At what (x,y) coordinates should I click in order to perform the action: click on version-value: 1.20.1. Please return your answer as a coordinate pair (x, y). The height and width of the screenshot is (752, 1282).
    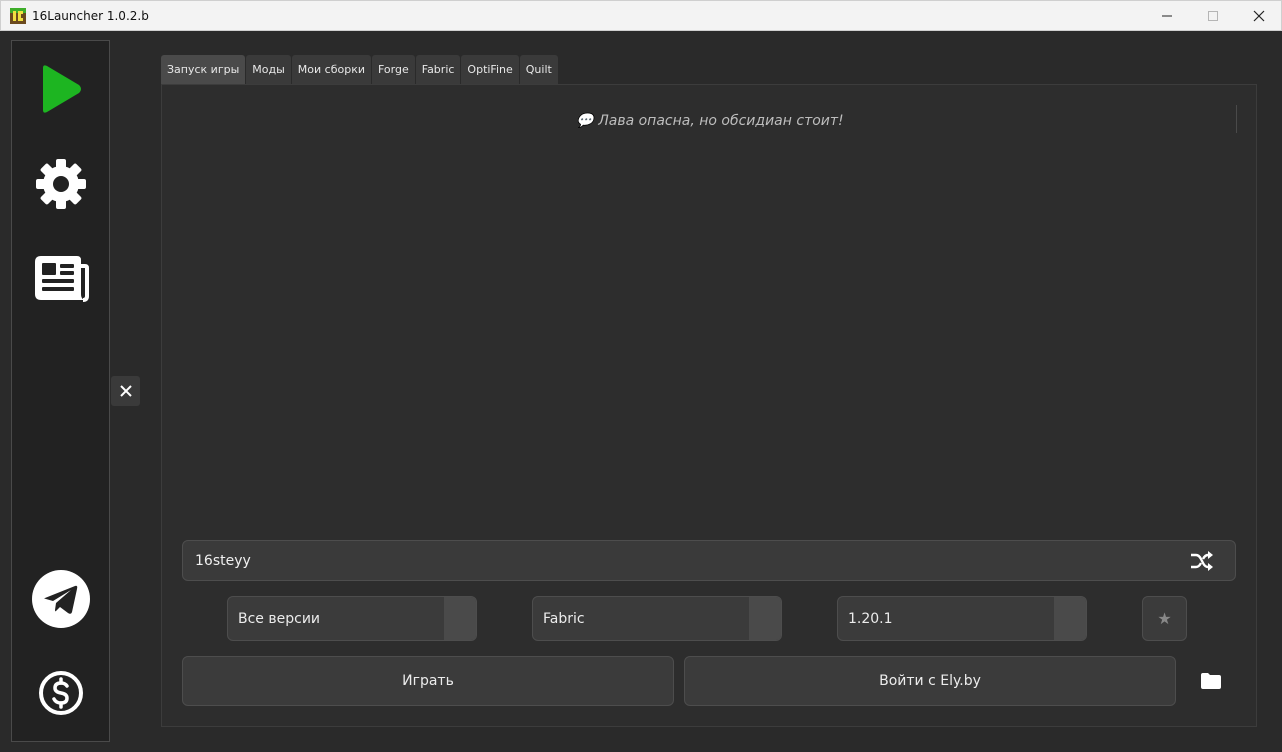
    Looking at the image, I should click on (870, 619).